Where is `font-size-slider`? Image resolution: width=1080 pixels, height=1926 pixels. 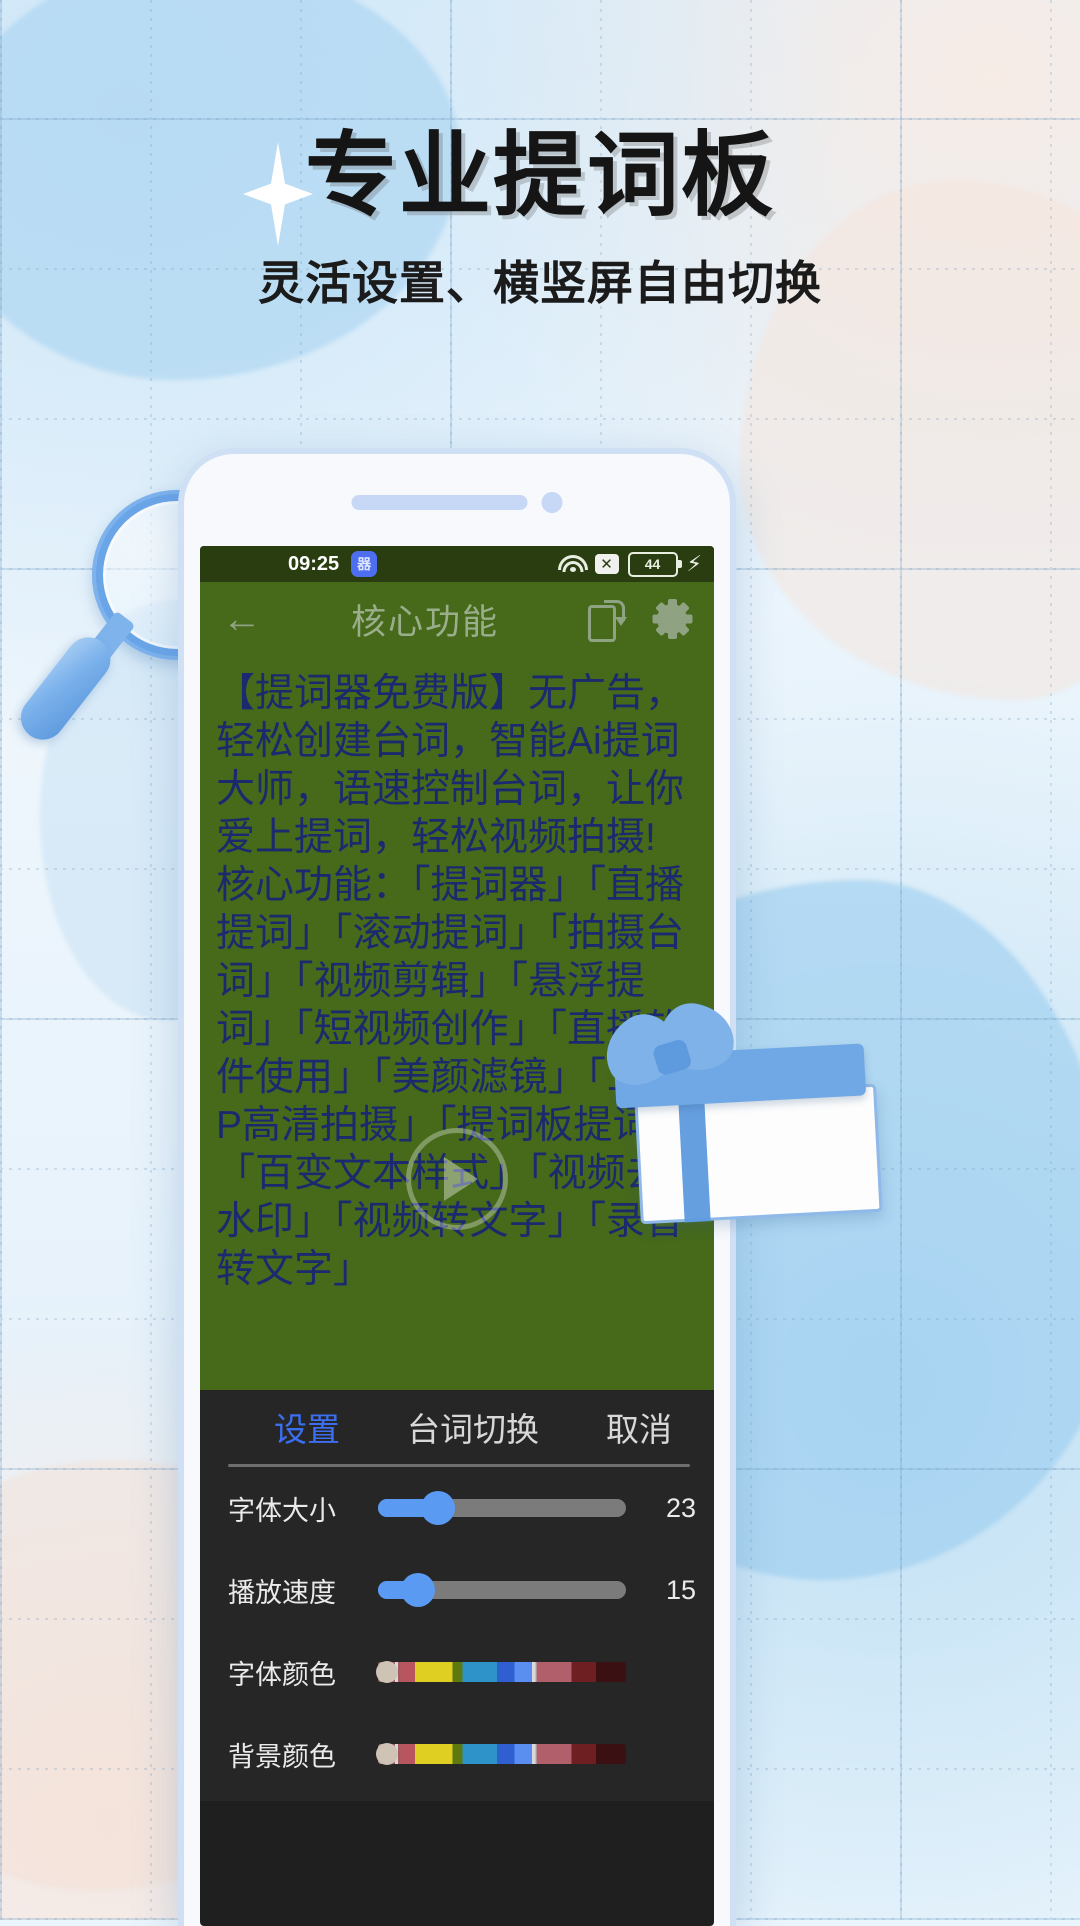 font-size-slider is located at coordinates (502, 1508).